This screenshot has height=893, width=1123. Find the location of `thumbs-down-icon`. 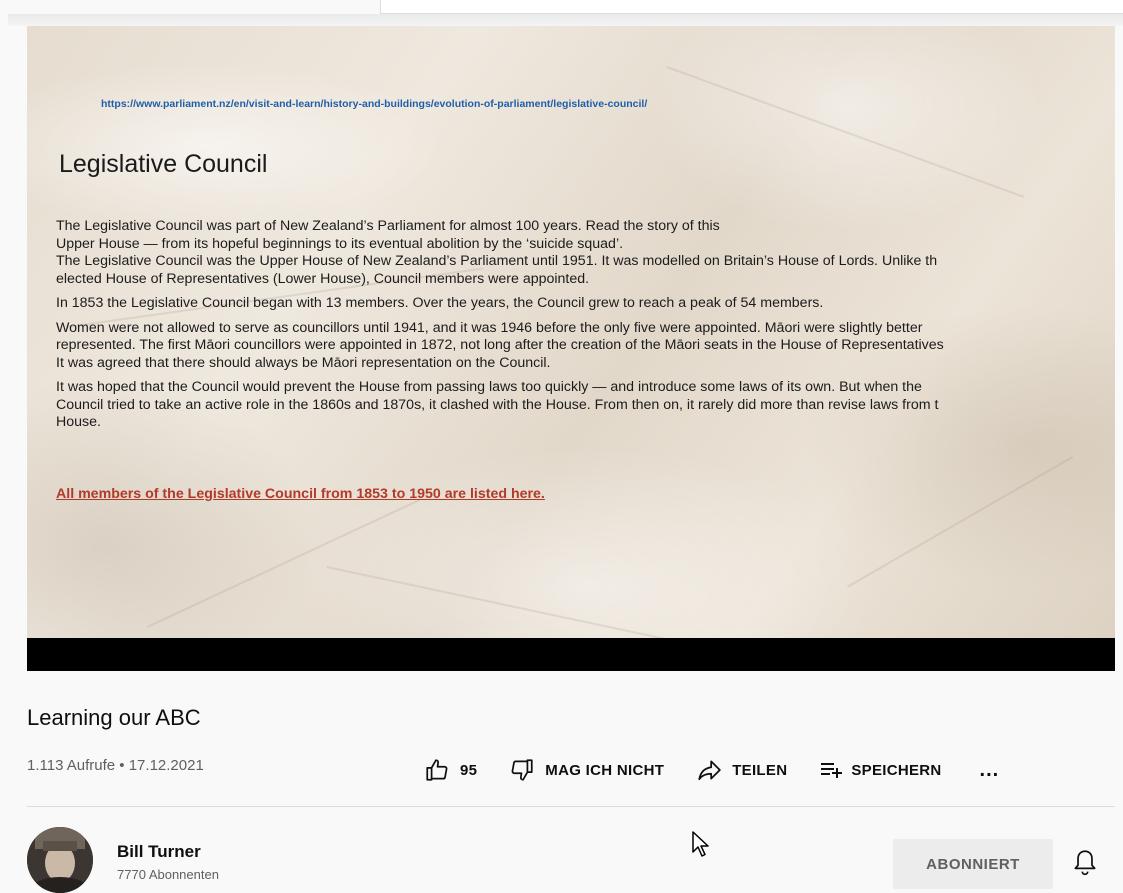

thumbs-down-icon is located at coordinates (522, 770).